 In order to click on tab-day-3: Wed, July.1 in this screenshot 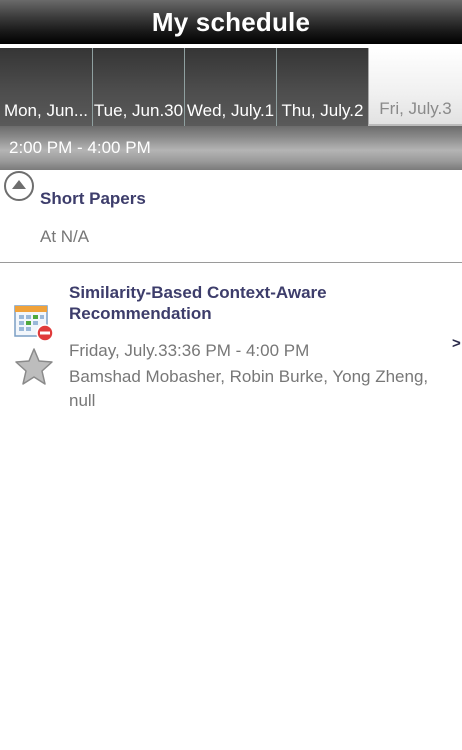, I will do `click(230, 87)`.